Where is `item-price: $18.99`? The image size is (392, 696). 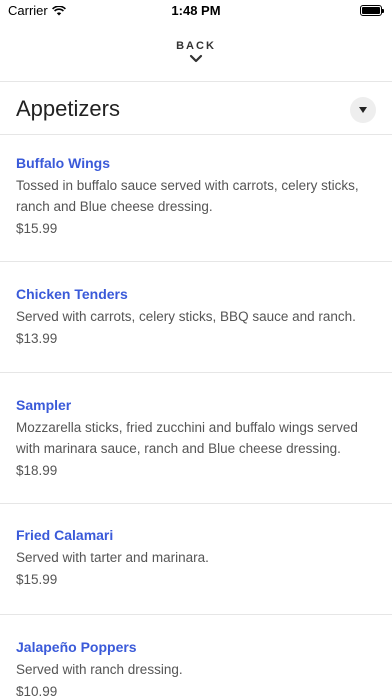
item-price: $18.99 is located at coordinates (37, 470).